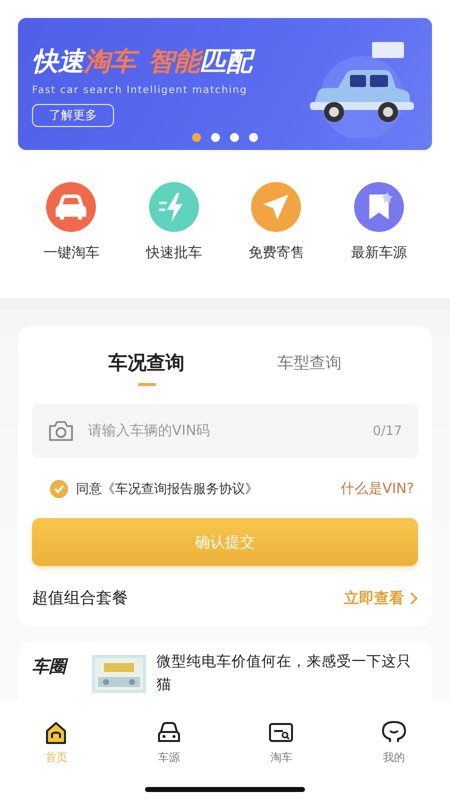 The height and width of the screenshot is (800, 450). I want to click on car-icon, so click(71, 207).